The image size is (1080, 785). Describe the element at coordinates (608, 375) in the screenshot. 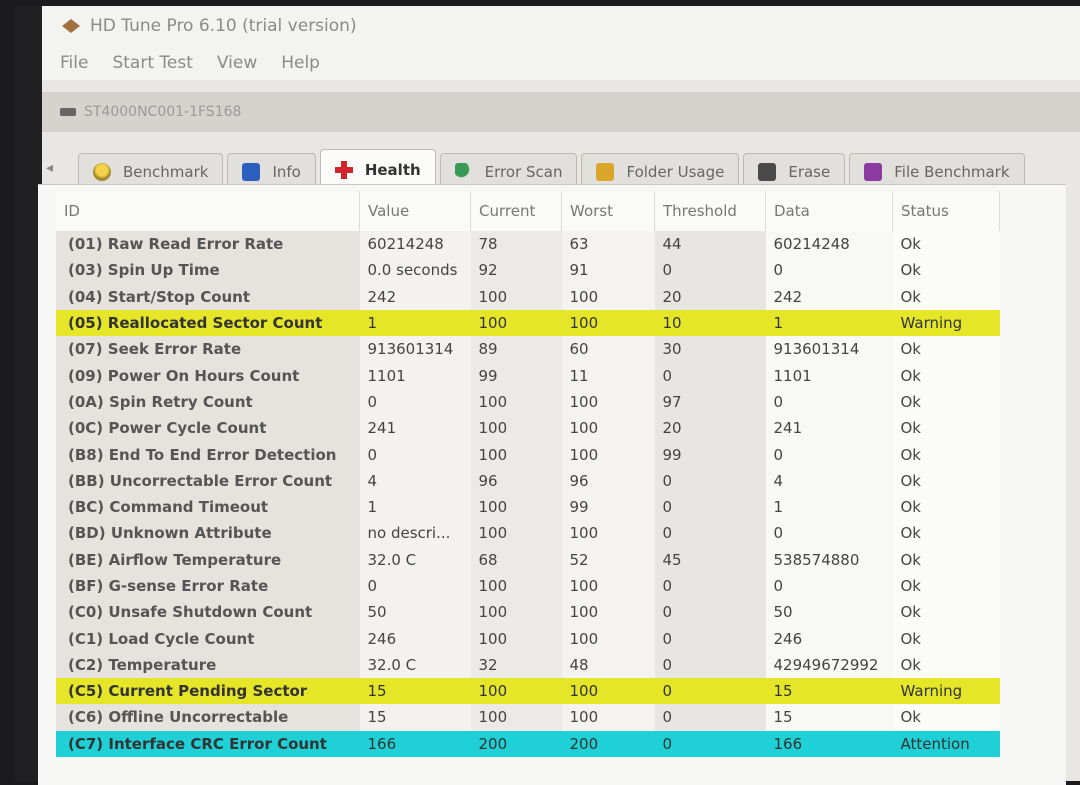

I see `cell-worst: 11` at that location.